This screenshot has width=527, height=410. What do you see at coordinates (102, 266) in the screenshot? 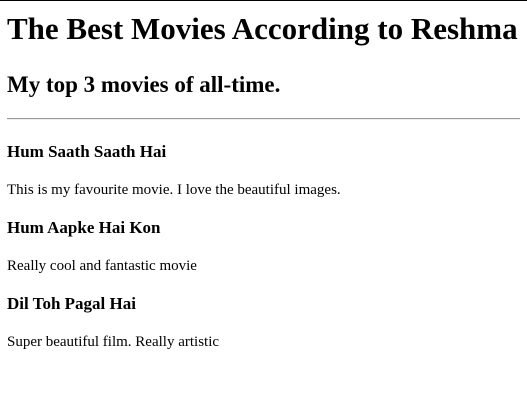
I see `movie-description: Really cool and fantastic movie` at bounding box center [102, 266].